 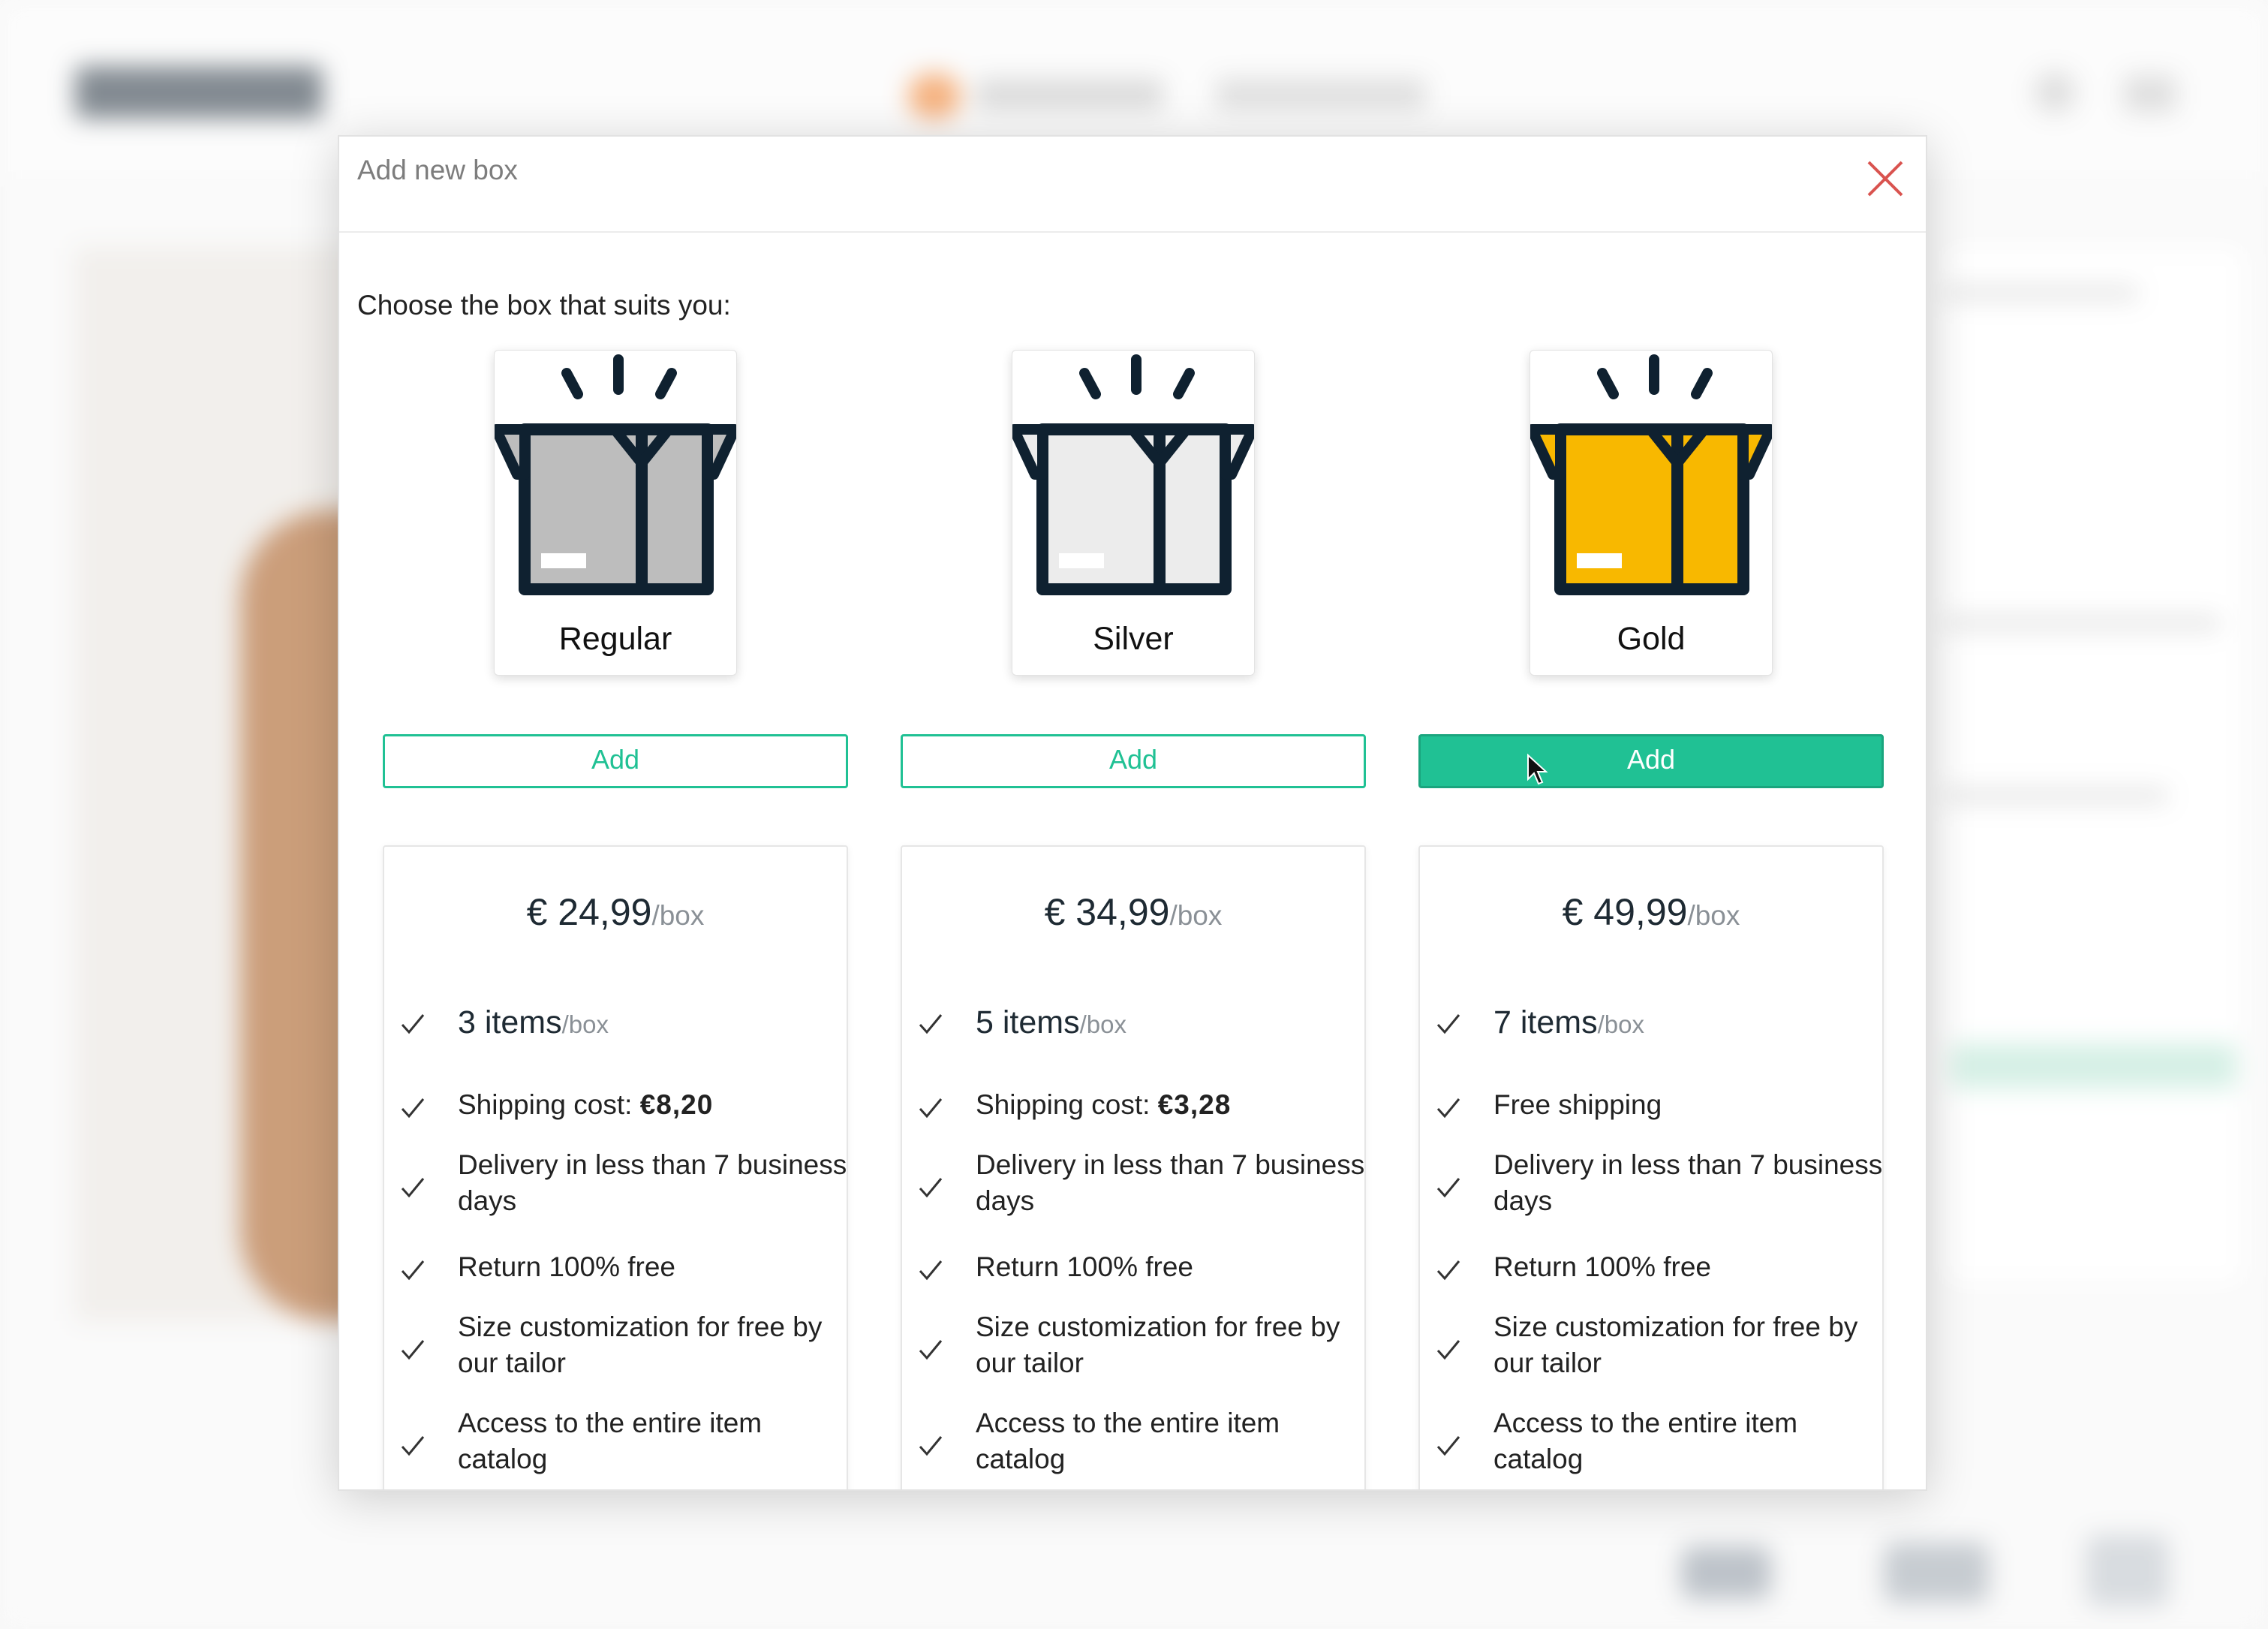 What do you see at coordinates (613, 1026) in the screenshot?
I see `feature-items: 3 items/box` at bounding box center [613, 1026].